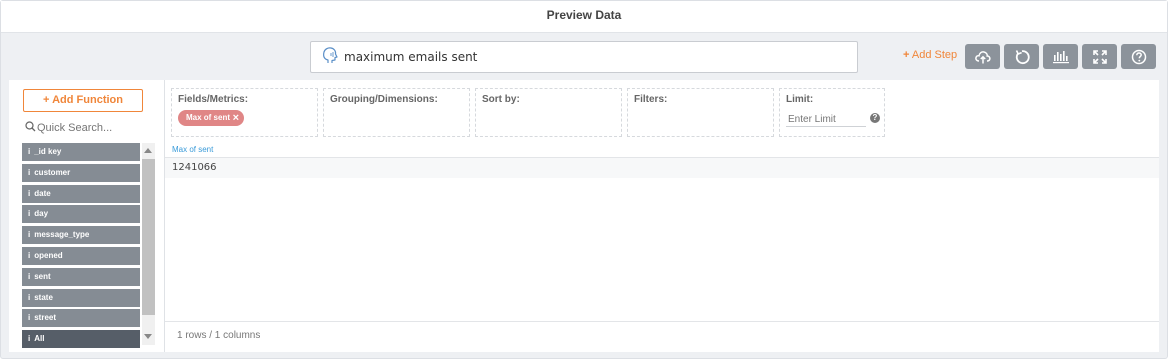 The width and height of the screenshot is (1172, 364). Describe the element at coordinates (594, 57) in the screenshot. I see `query-input` at that location.